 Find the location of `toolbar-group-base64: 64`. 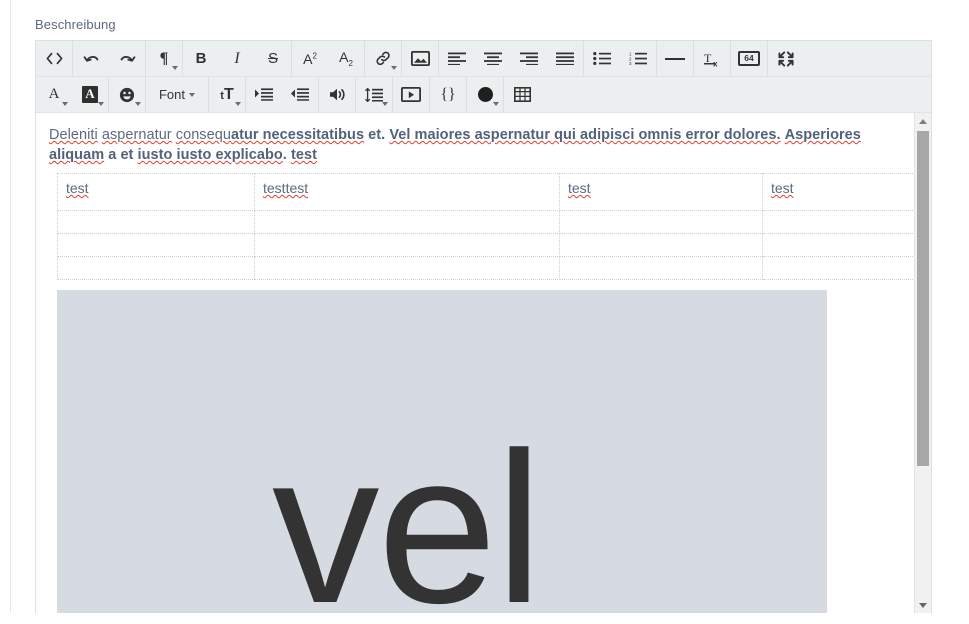

toolbar-group-base64: 64 is located at coordinates (749, 58).